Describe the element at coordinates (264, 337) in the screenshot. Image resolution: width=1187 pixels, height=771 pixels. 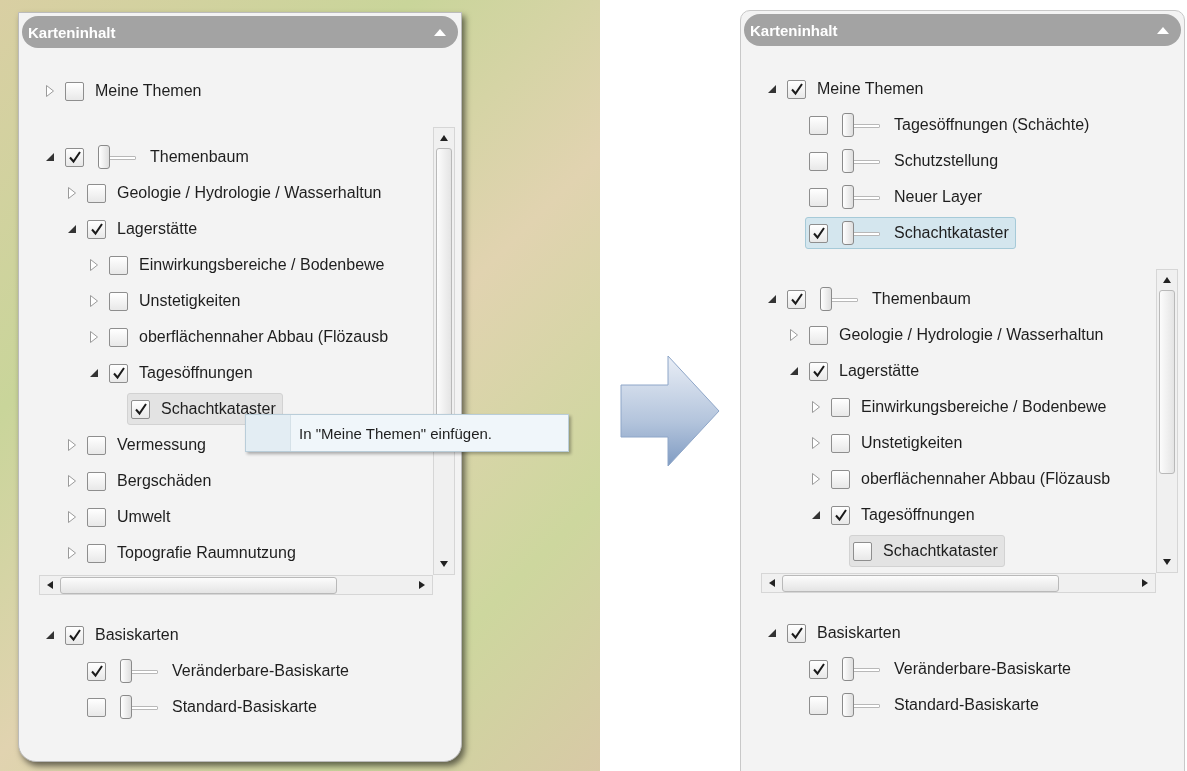
I see `layer-label: oberflächennaher Abbau (Flözausb` at that location.